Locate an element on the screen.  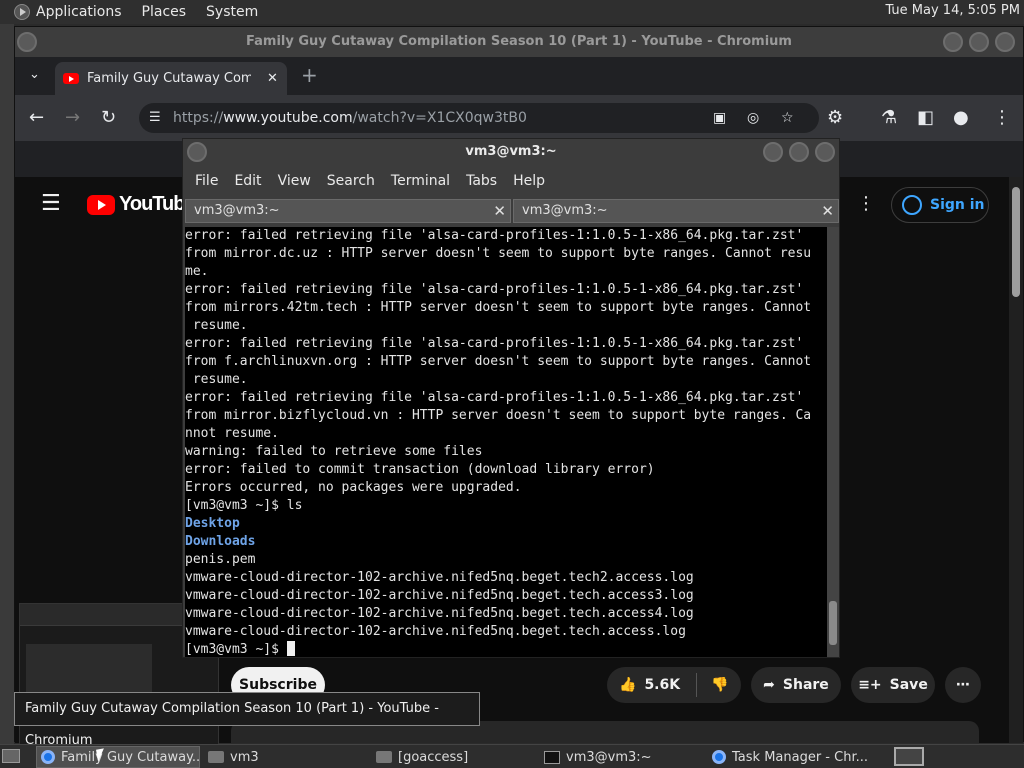
more-horiz-icon: ⋯ is located at coordinates (963, 685).